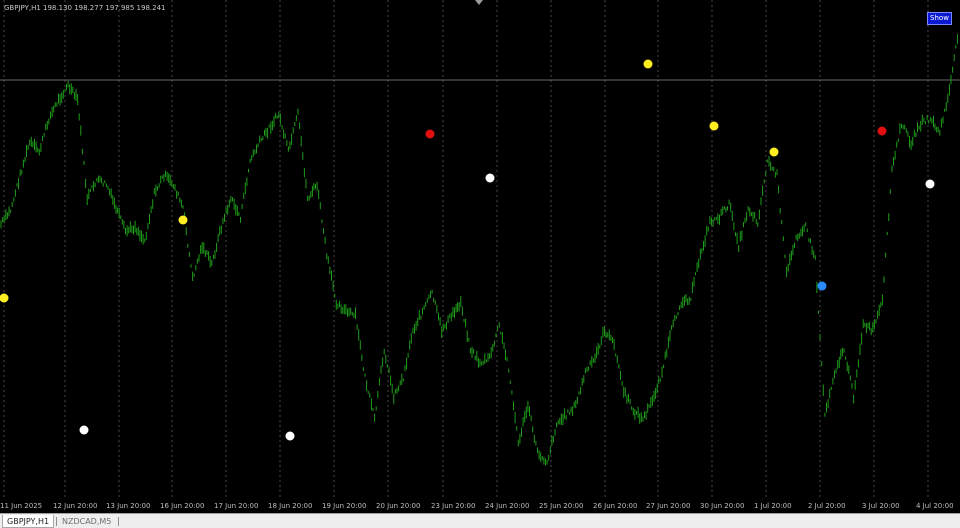 This screenshot has width=960, height=528. Describe the element at coordinates (28, 521) in the screenshot. I see `chart-tab: GBPJPY,H1` at that location.